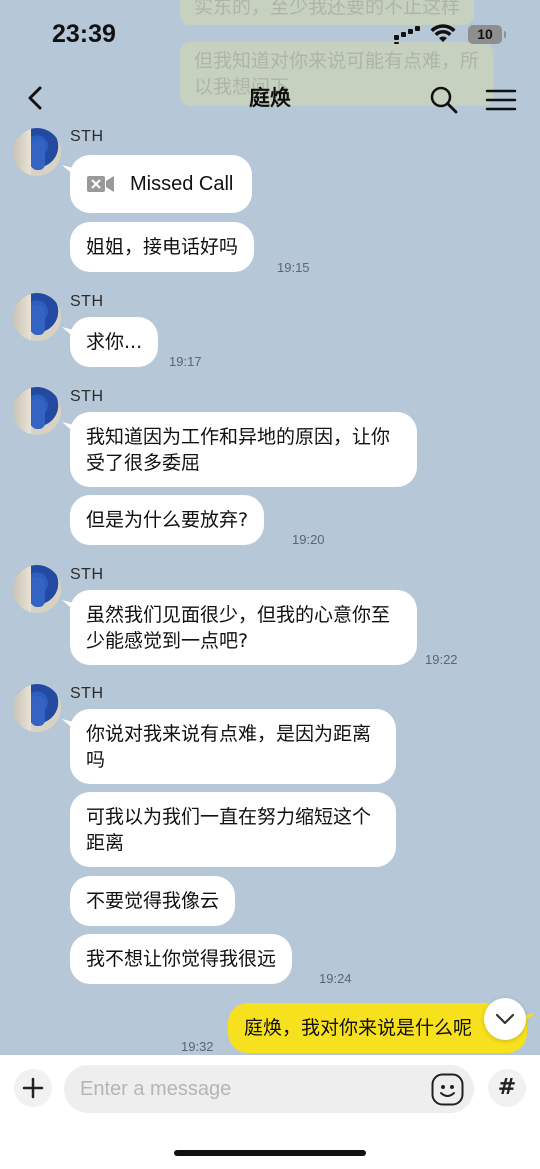  I want to click on plus-icon, so click(33, 1088).